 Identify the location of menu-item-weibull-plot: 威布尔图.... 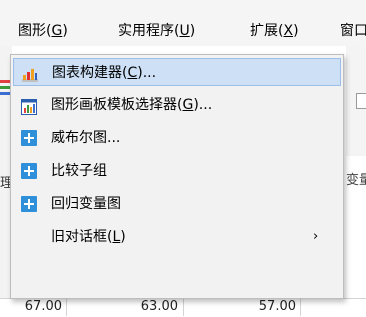
(177, 138).